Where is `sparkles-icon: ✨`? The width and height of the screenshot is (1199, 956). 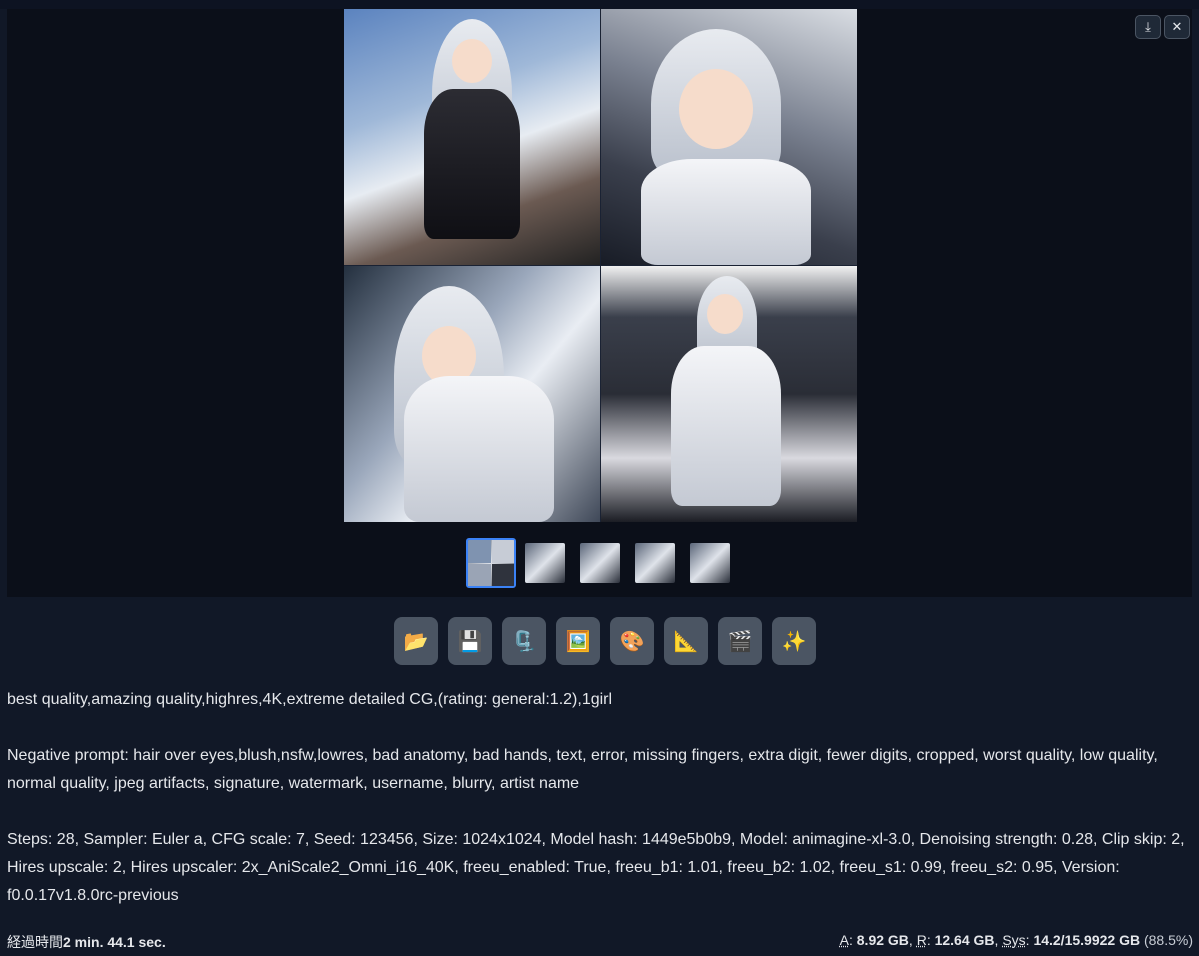
sparkles-icon: ✨ is located at coordinates (794, 641).